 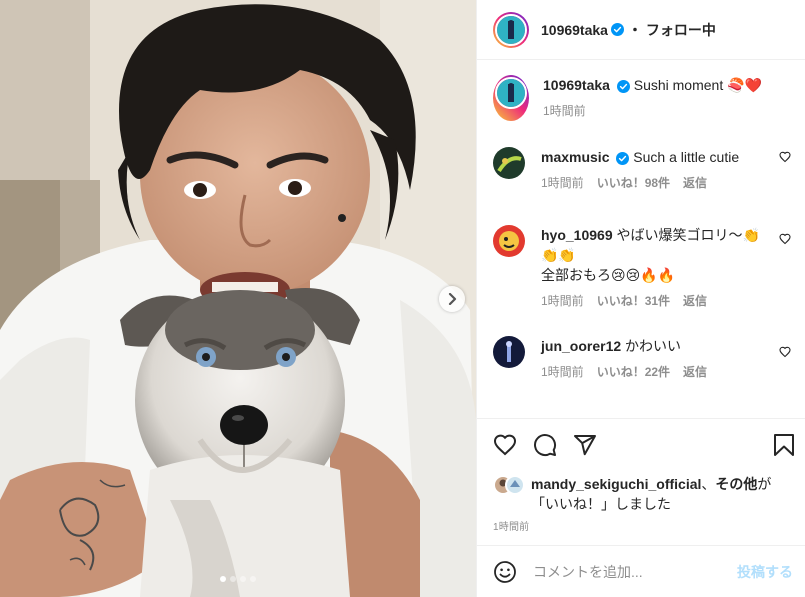 What do you see at coordinates (505, 445) in the screenshot?
I see `heart-icon` at bounding box center [505, 445].